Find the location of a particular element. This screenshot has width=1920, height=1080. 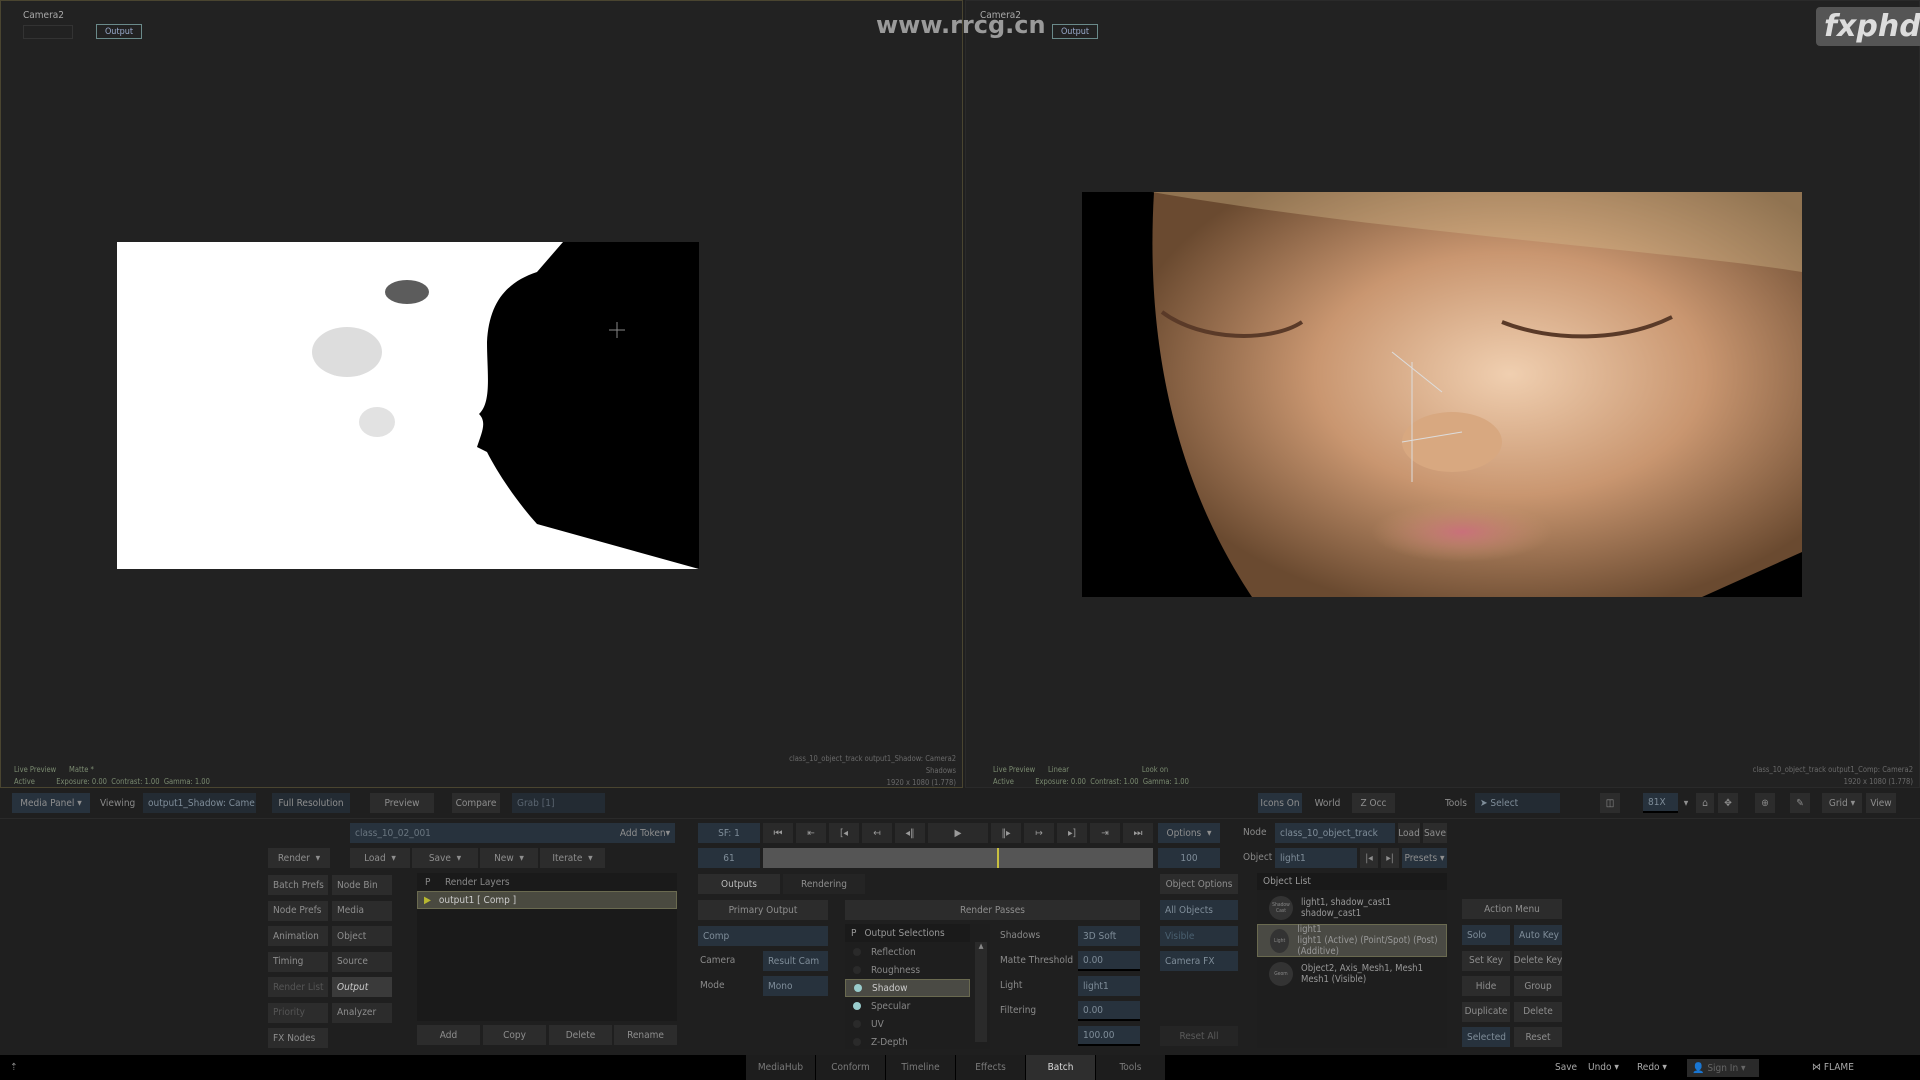

out-point-icon: ▸] is located at coordinates (1072, 833).